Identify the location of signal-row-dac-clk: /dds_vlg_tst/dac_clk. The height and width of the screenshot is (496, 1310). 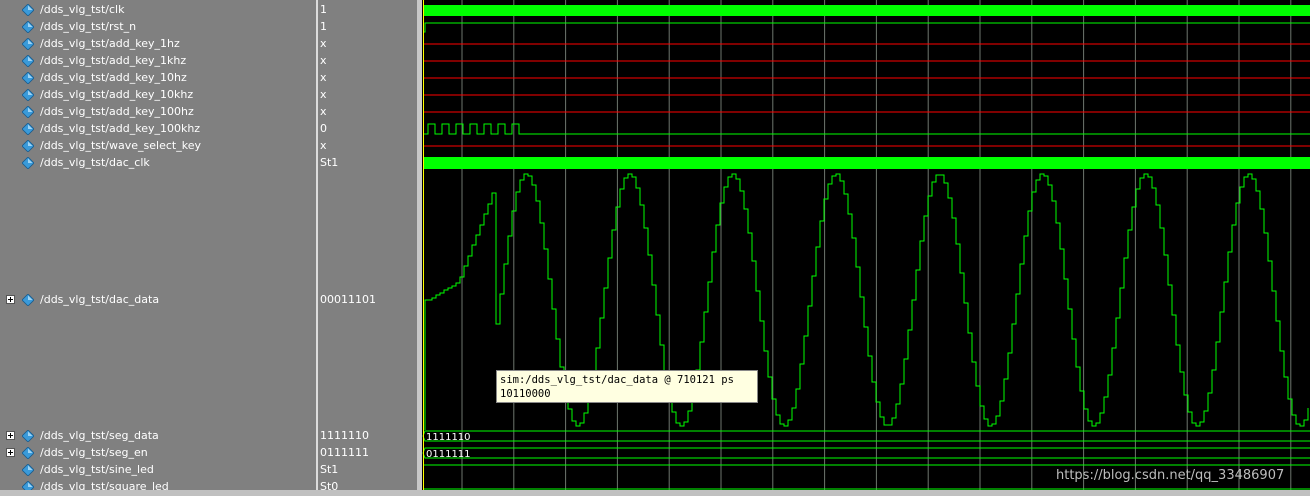
(158, 162).